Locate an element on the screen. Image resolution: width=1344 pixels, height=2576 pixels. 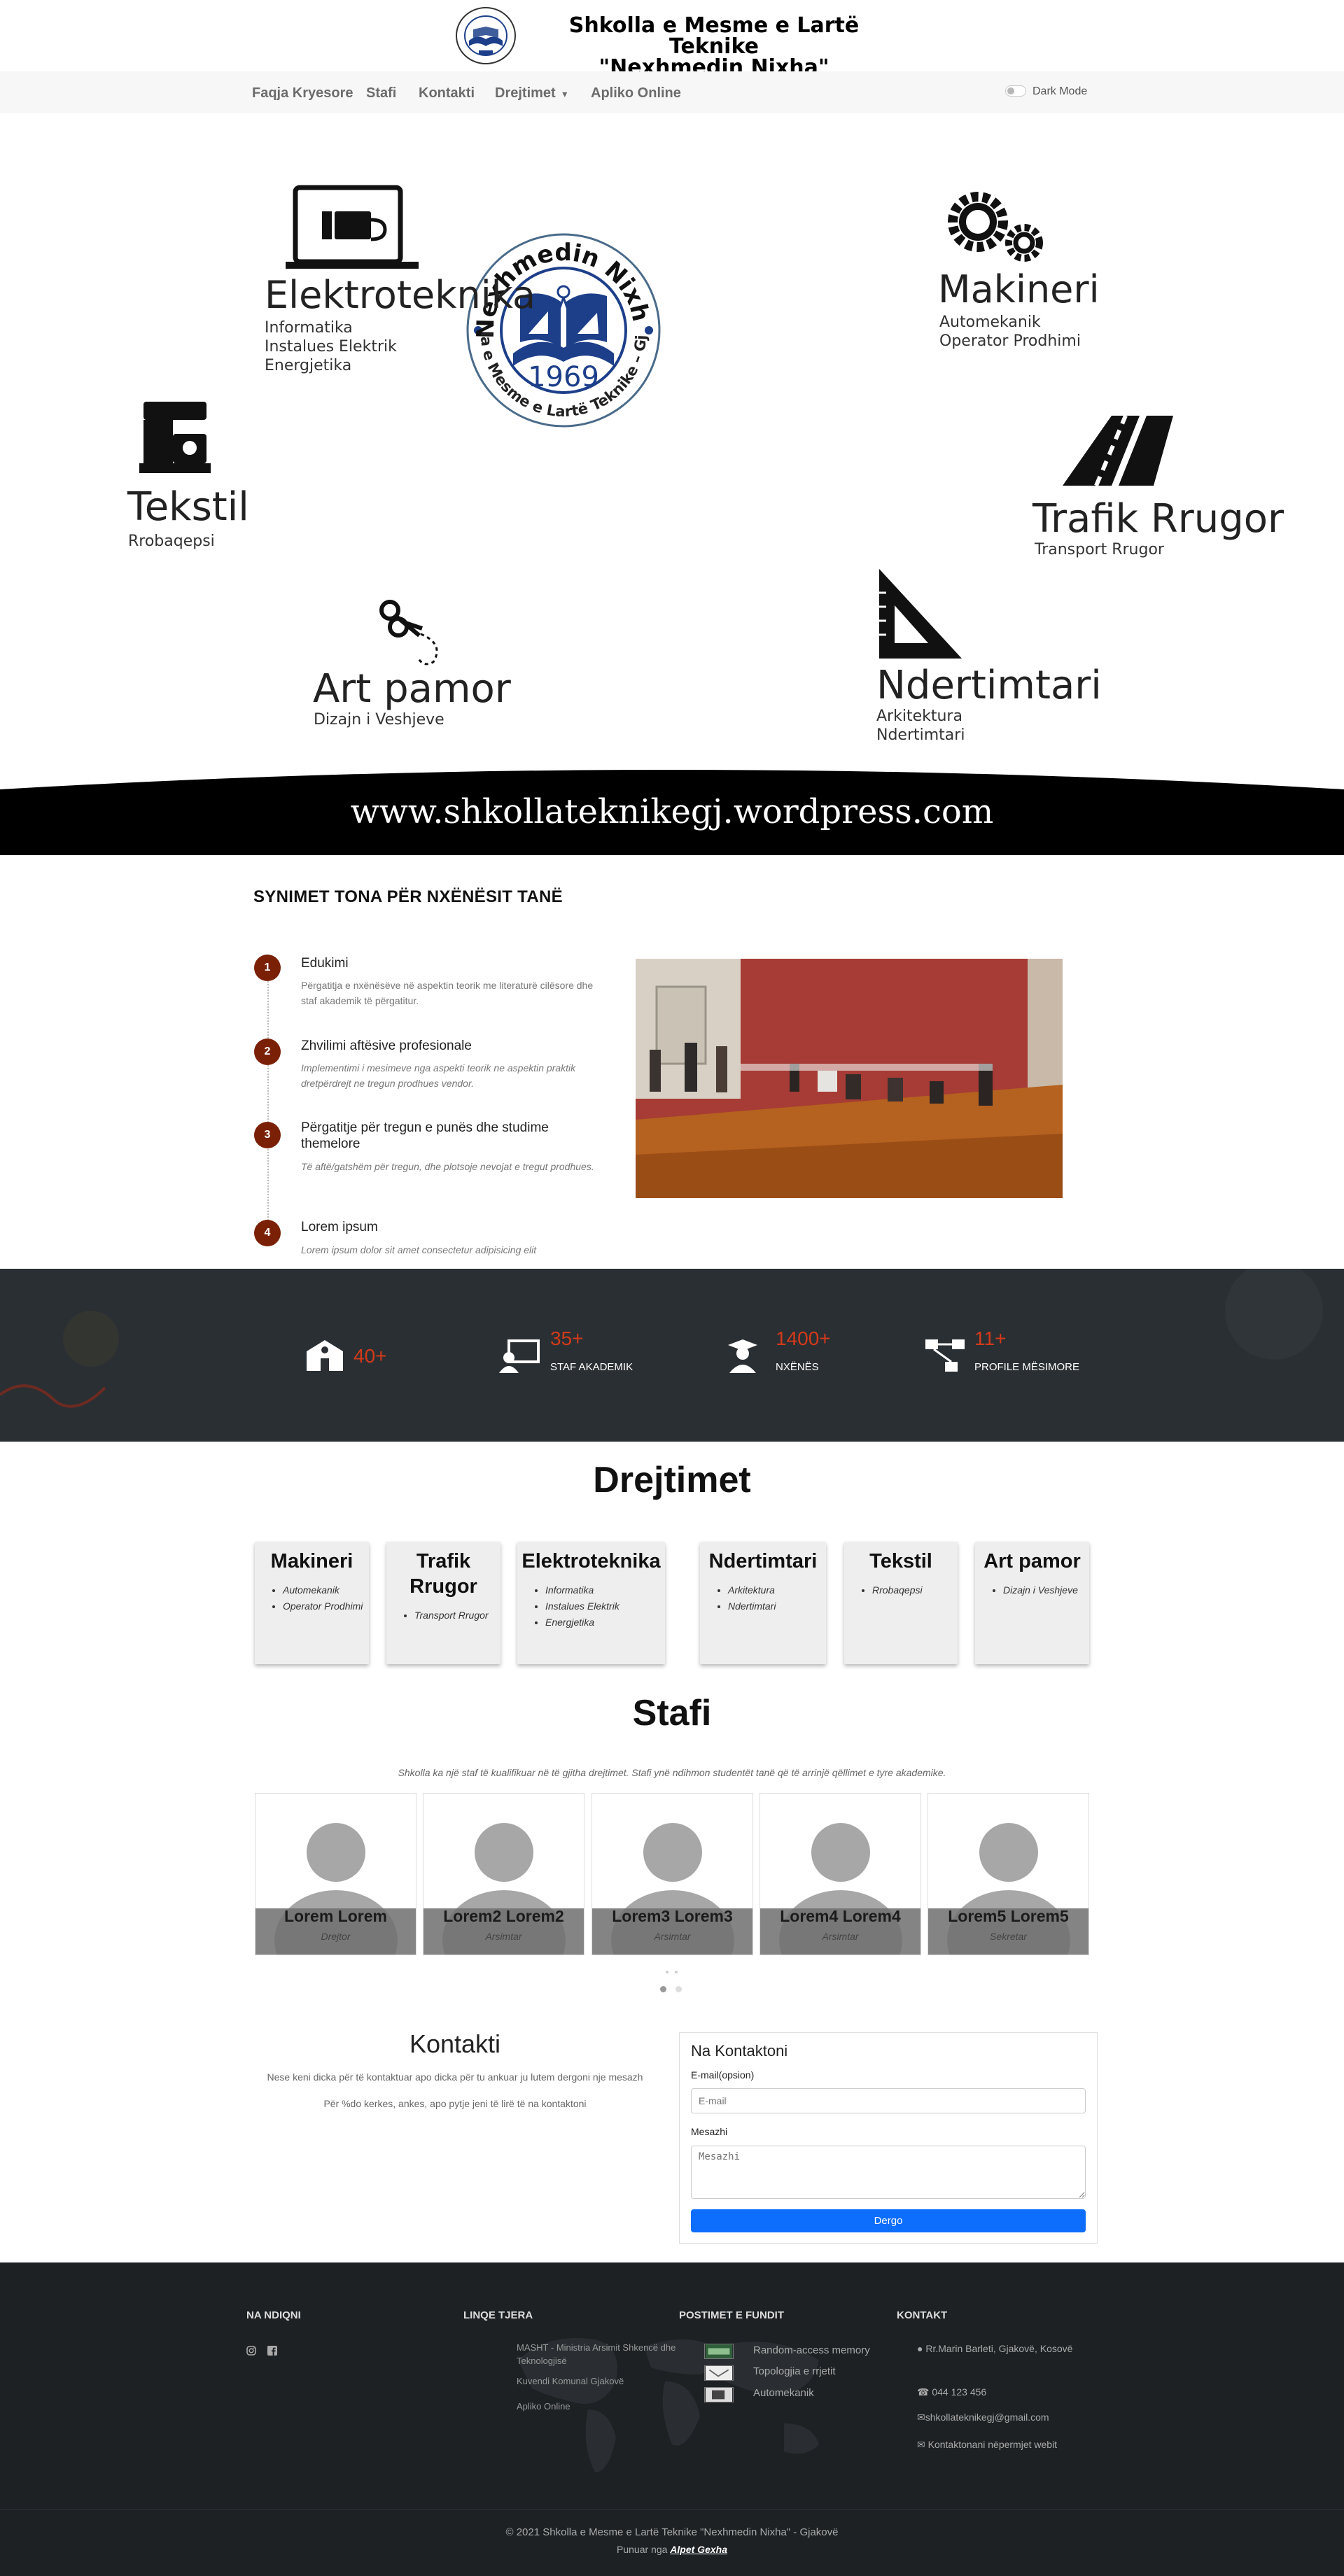
nav-staff: Stafi is located at coordinates (381, 93).